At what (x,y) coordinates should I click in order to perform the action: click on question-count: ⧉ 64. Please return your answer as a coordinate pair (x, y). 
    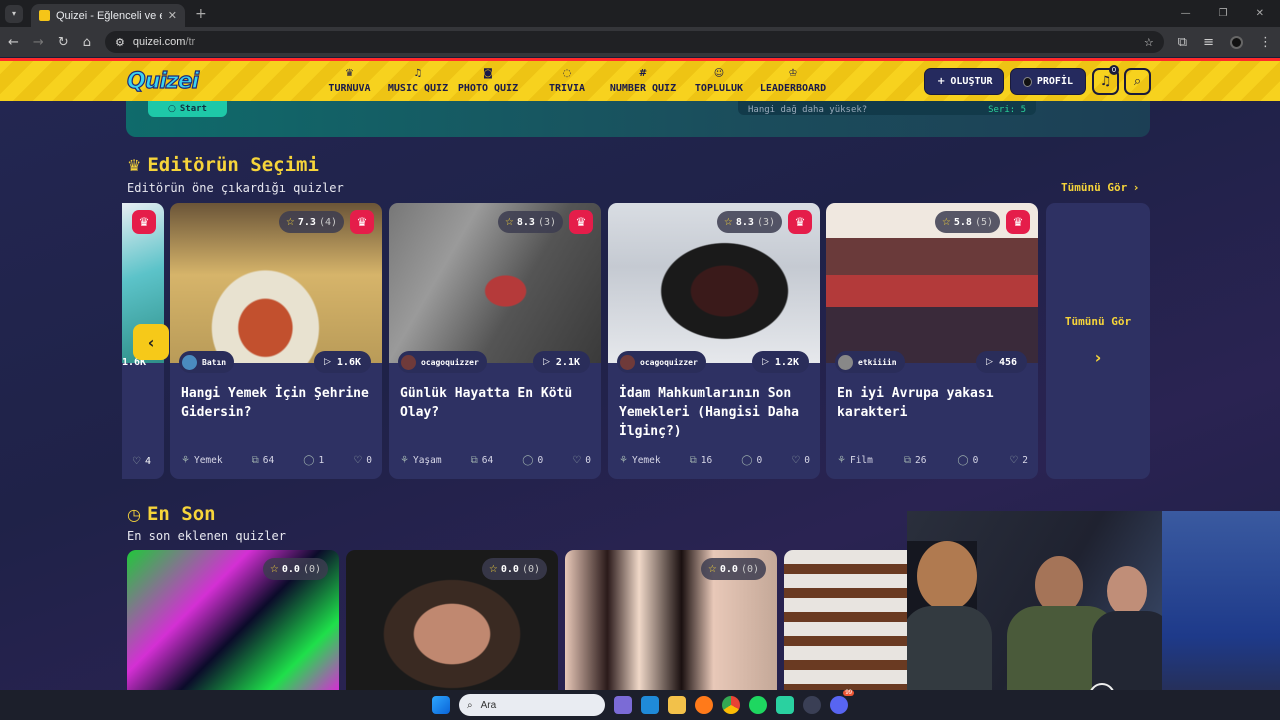
    Looking at the image, I should click on (263, 460).